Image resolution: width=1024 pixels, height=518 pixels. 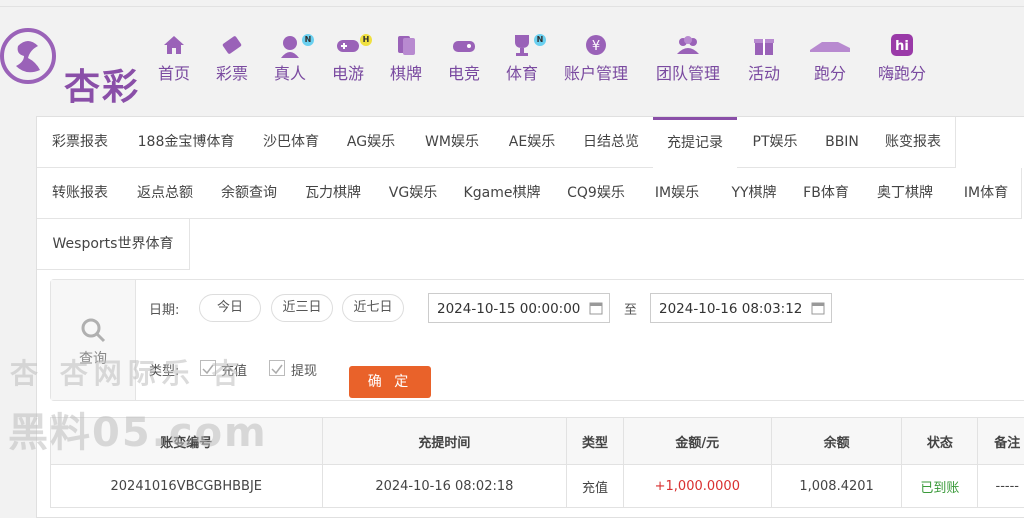 I want to click on esports-icon, so click(x=464, y=45).